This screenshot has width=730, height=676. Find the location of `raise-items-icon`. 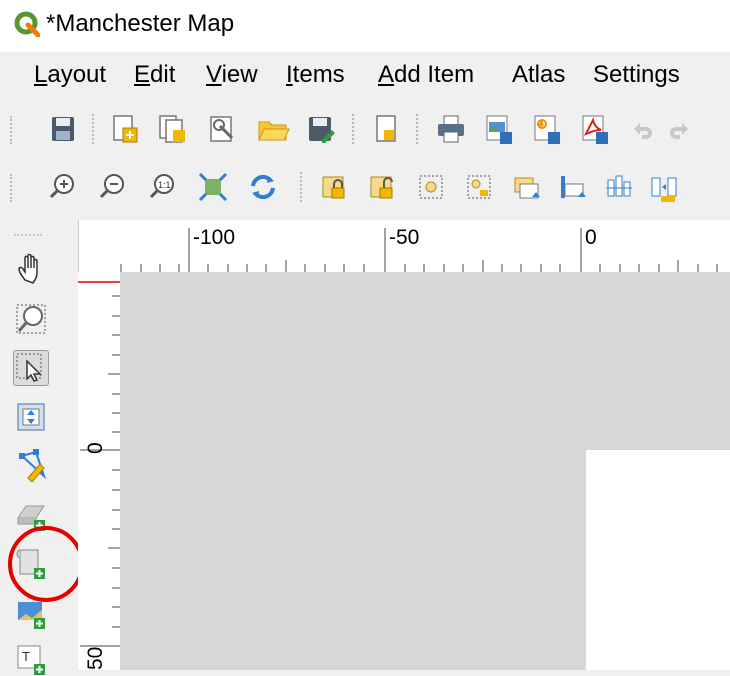

raise-items-icon is located at coordinates (527, 187).